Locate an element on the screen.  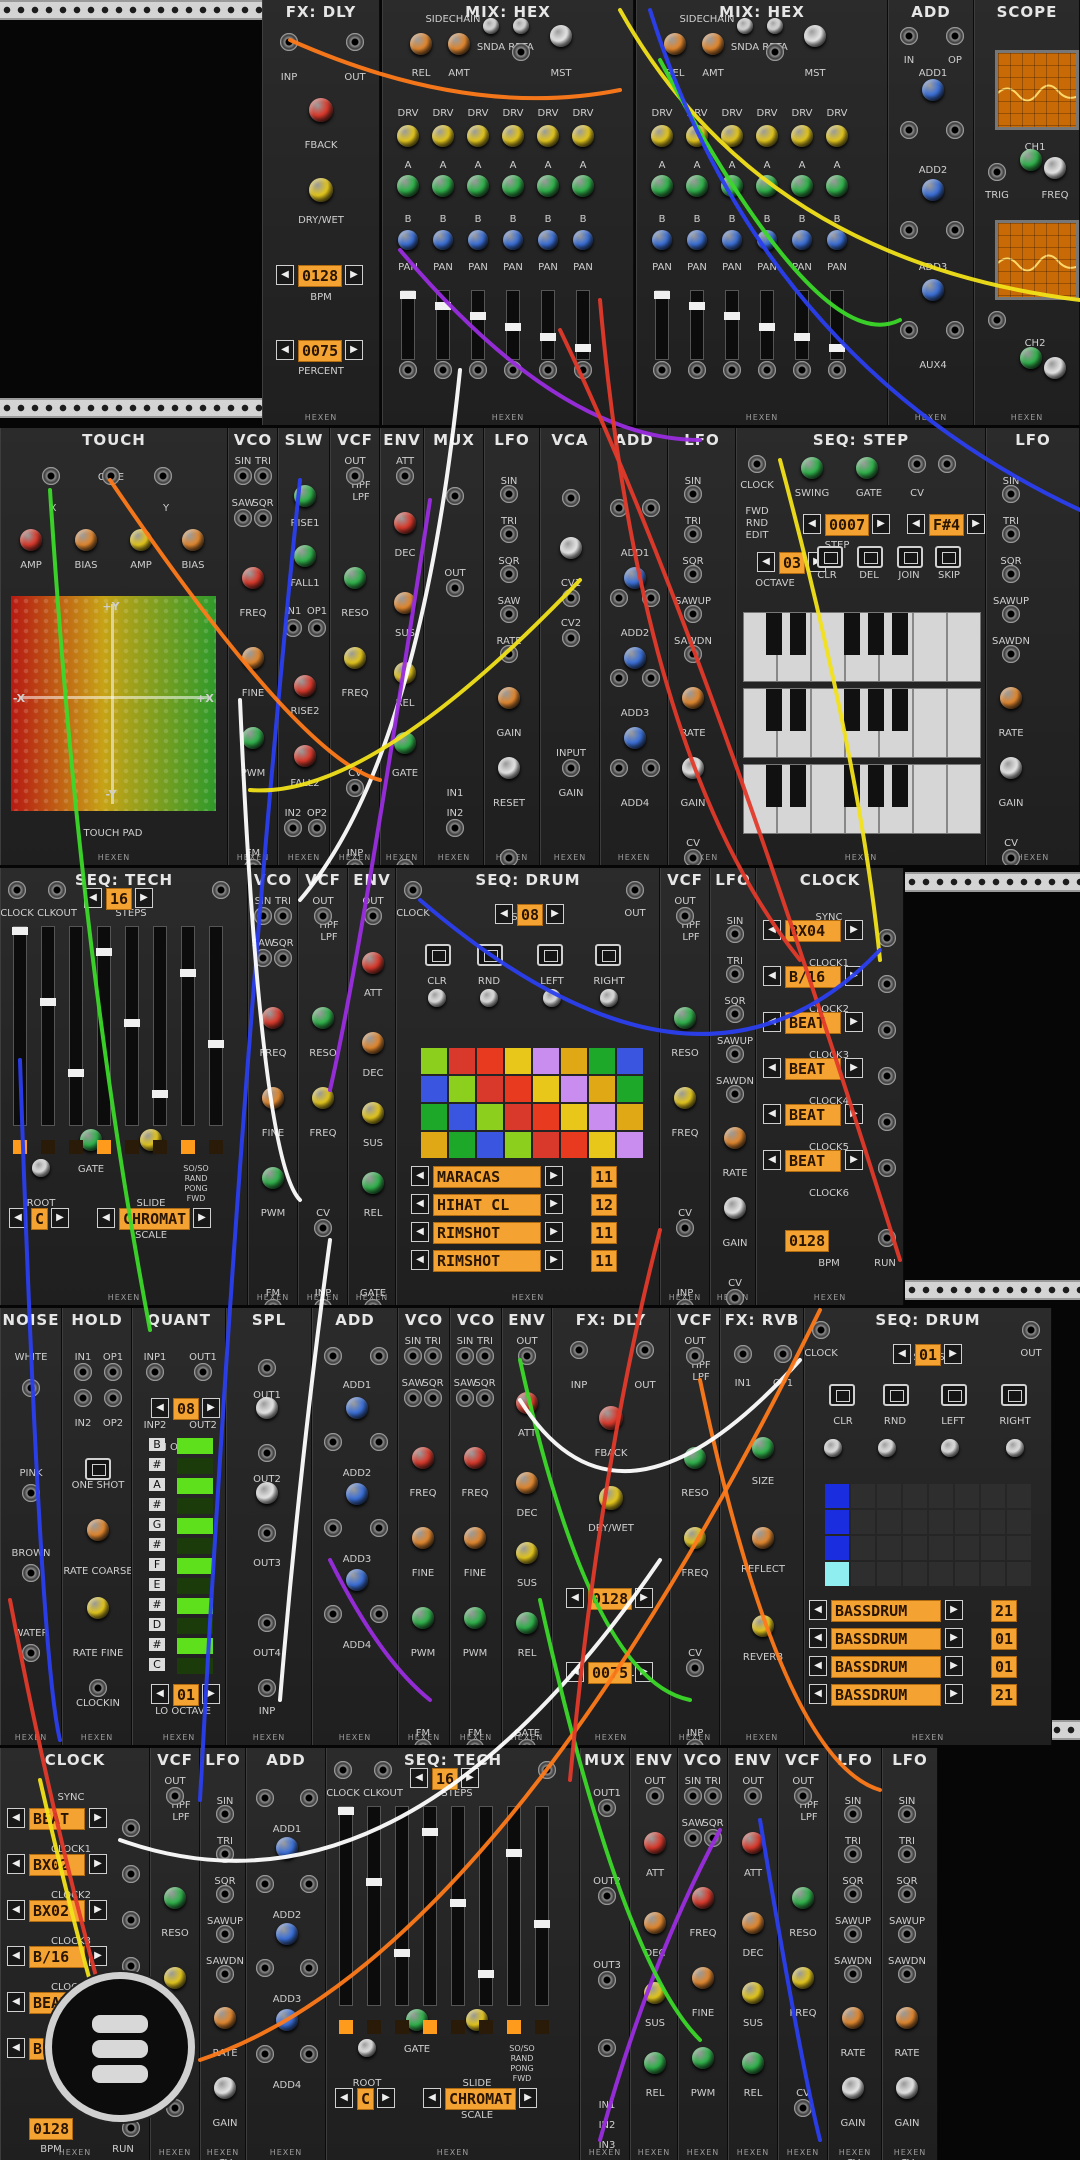
clock-prev: ◀ is located at coordinates (16, 1910).